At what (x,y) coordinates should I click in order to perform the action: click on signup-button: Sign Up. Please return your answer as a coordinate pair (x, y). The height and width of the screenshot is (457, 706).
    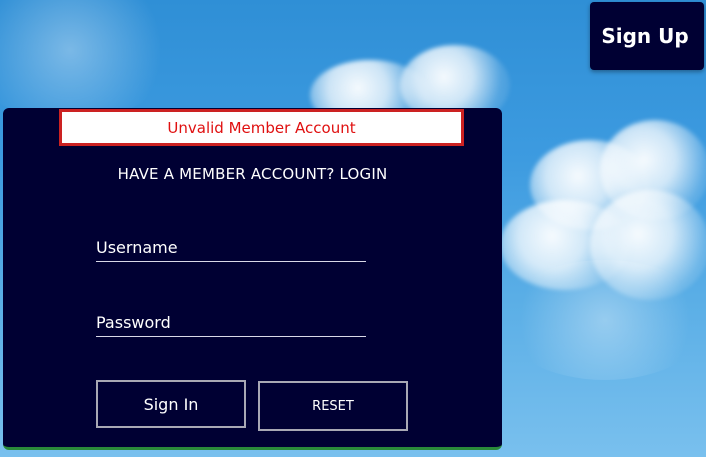
    Looking at the image, I should click on (647, 36).